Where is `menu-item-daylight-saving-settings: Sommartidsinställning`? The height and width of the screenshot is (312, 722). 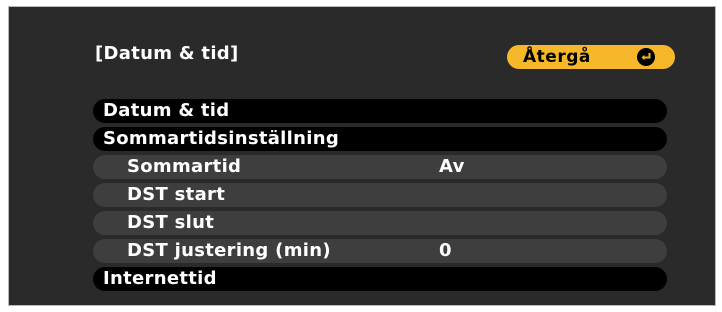
menu-item-daylight-saving-settings: Sommartidsinställning is located at coordinates (380, 139).